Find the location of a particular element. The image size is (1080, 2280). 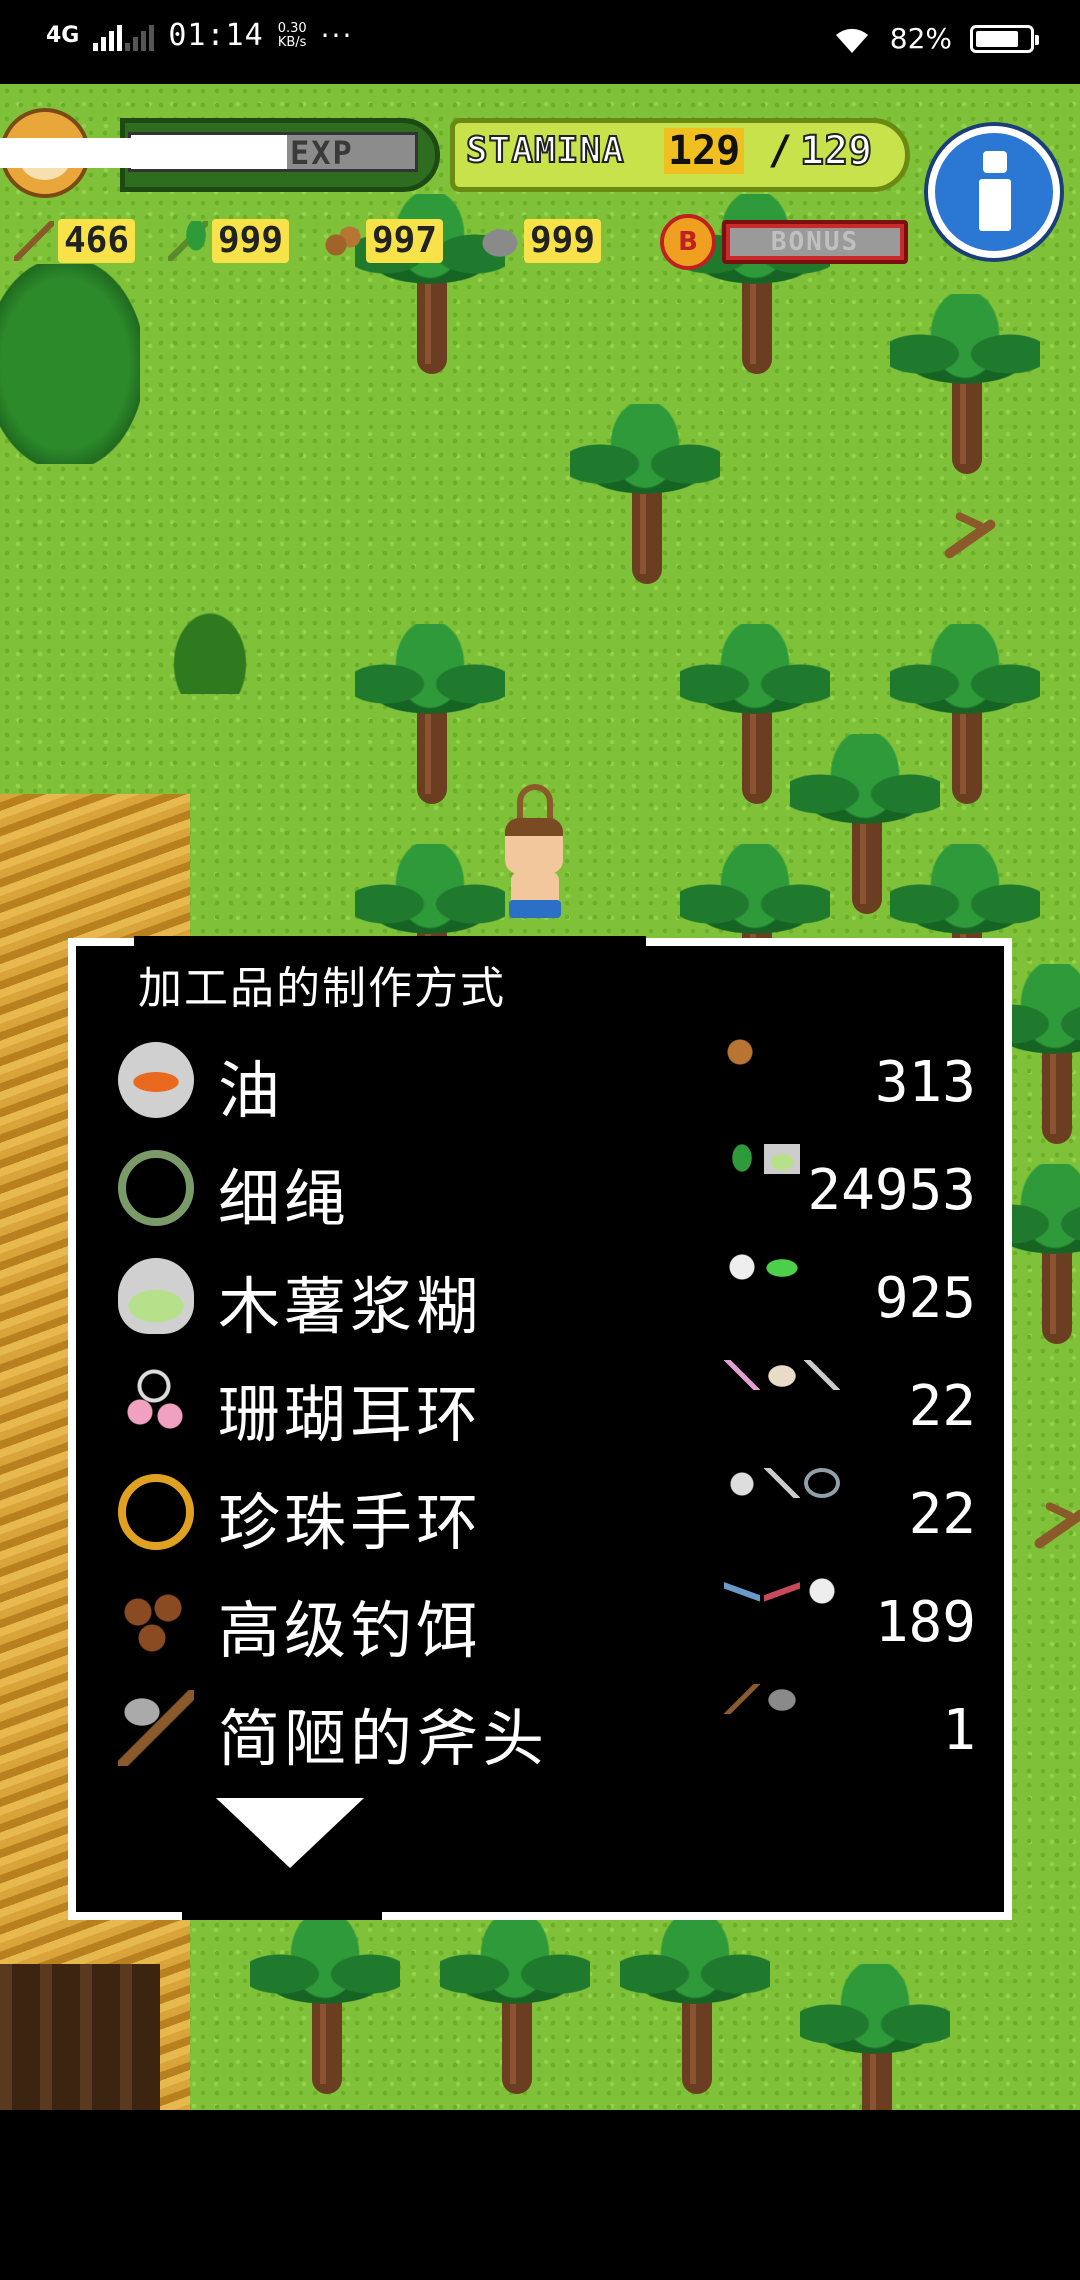

info-icon is located at coordinates (995, 162).